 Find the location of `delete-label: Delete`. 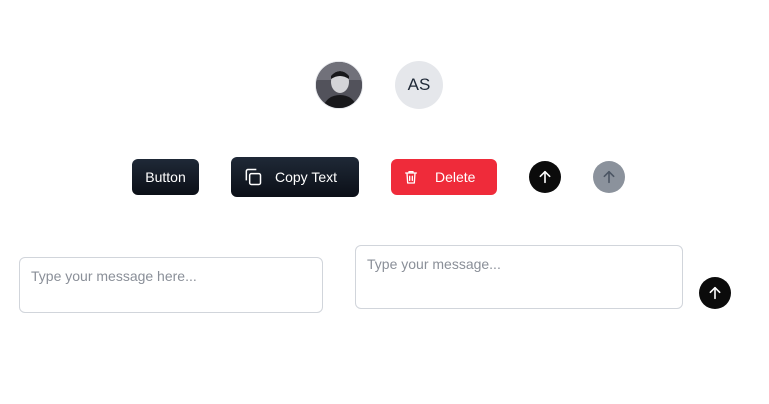

delete-label: Delete is located at coordinates (455, 177).